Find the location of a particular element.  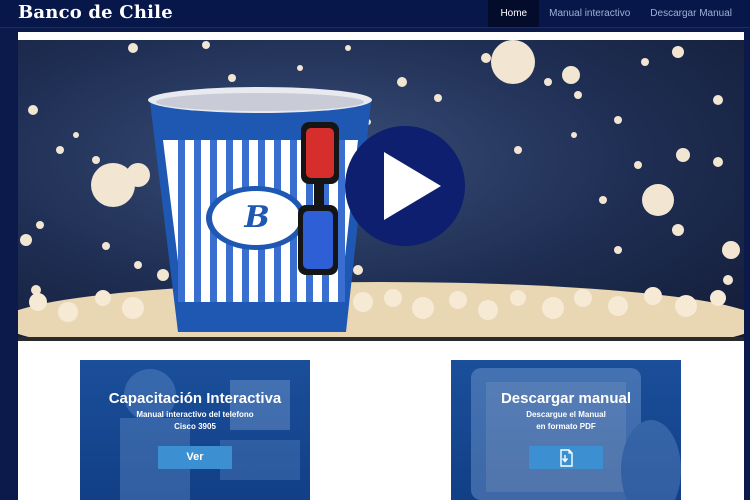

play-button is located at coordinates (405, 186).